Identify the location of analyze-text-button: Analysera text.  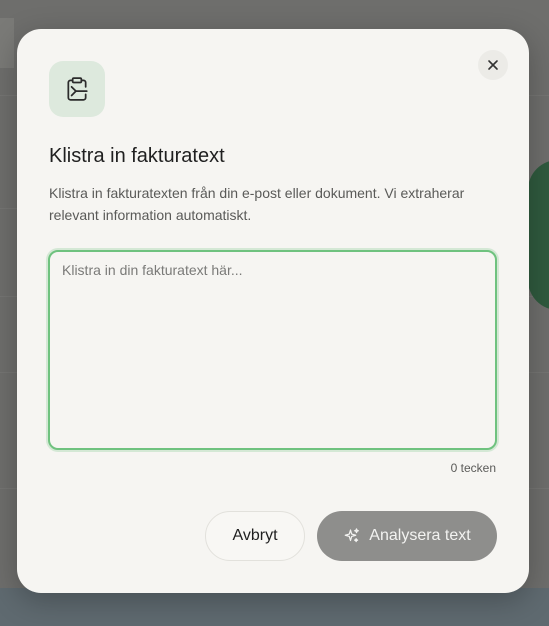
(407, 536).